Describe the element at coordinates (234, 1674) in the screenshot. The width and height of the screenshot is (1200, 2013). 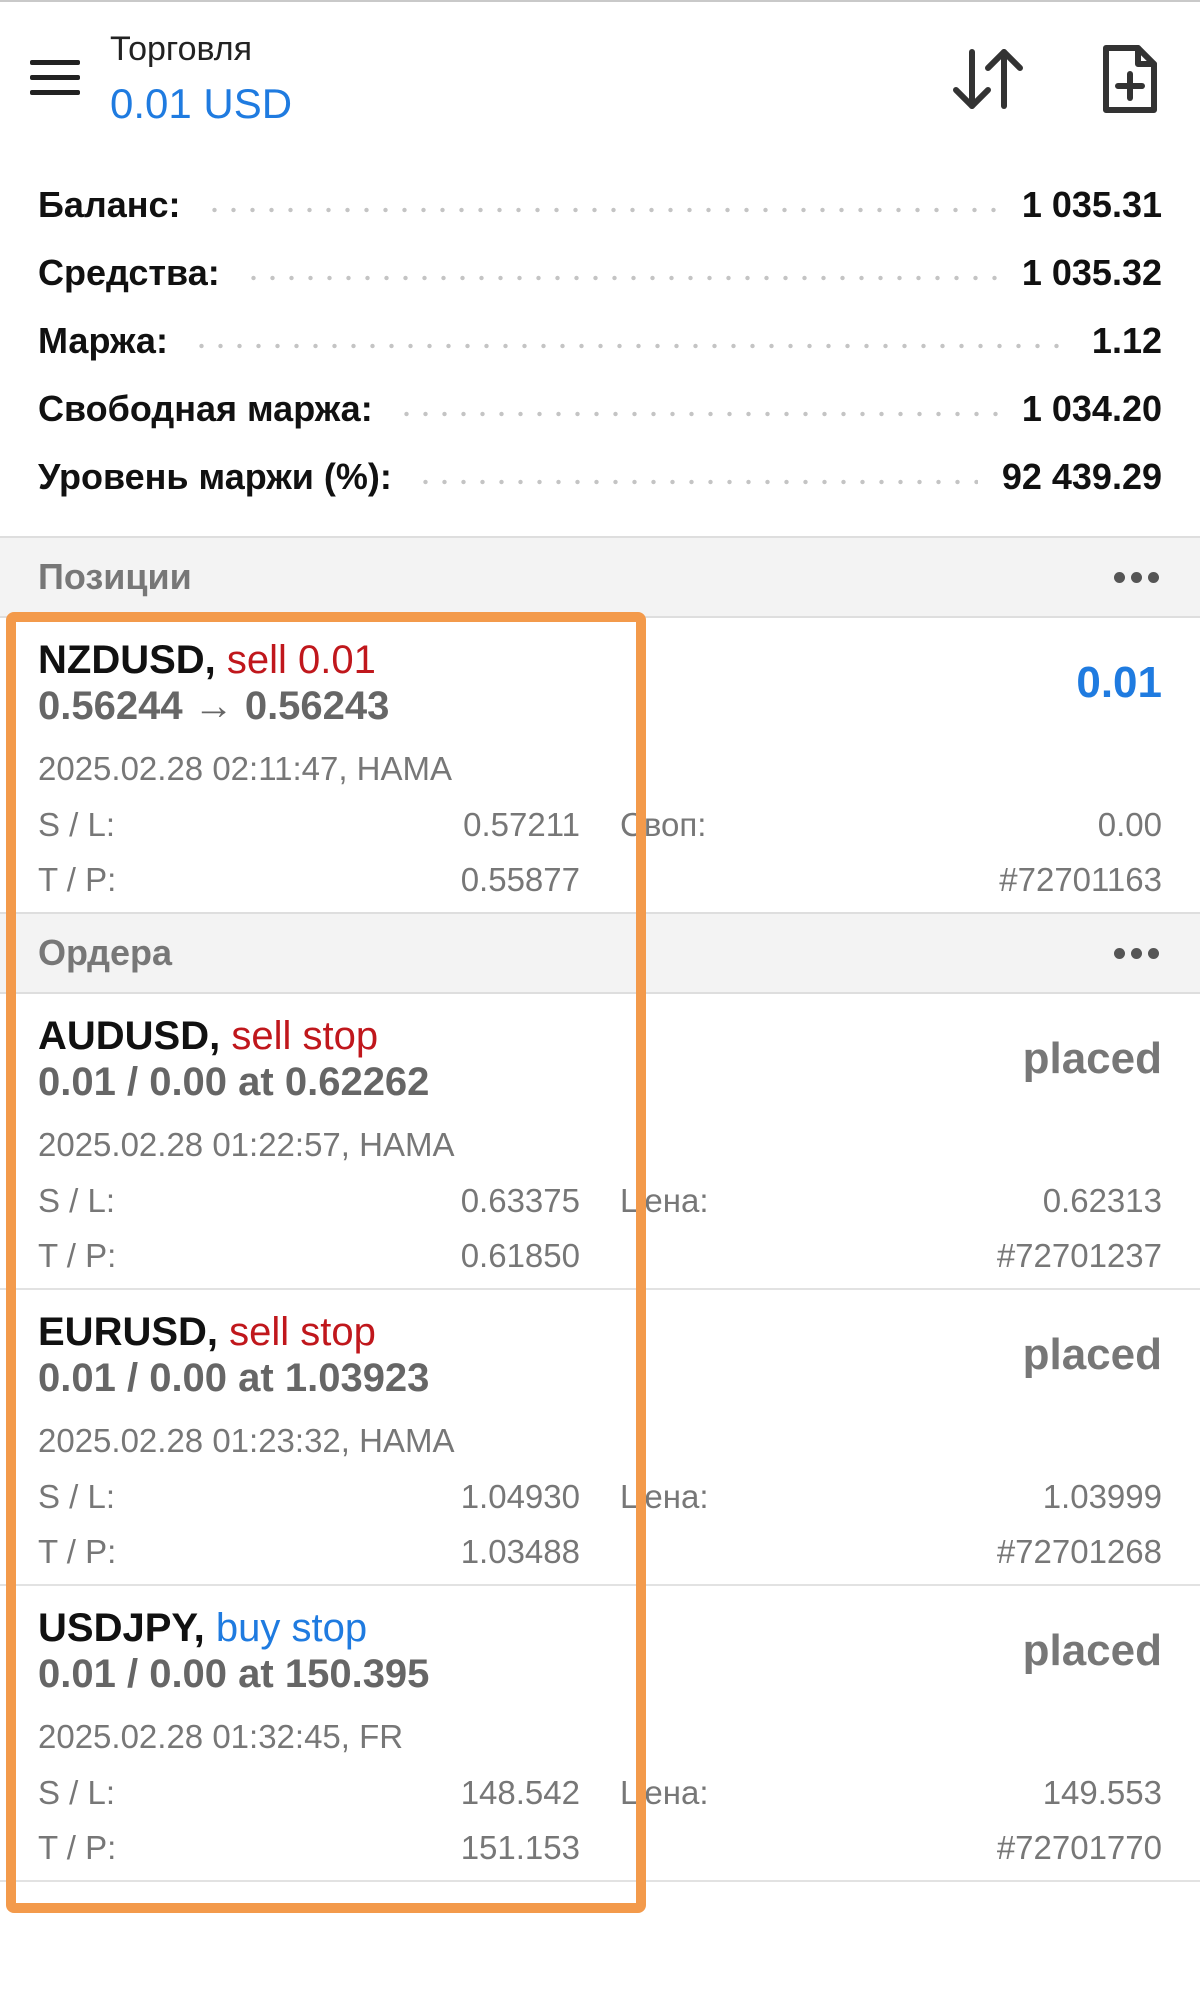
I see `order-volume: 0.01 / 0.00 at 150.395` at that location.